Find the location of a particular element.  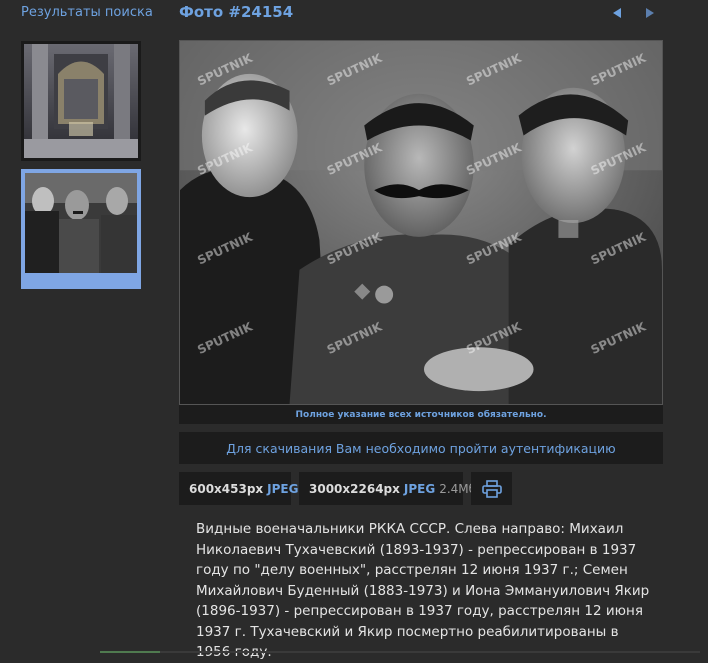

printer-icon is located at coordinates (491, 488).